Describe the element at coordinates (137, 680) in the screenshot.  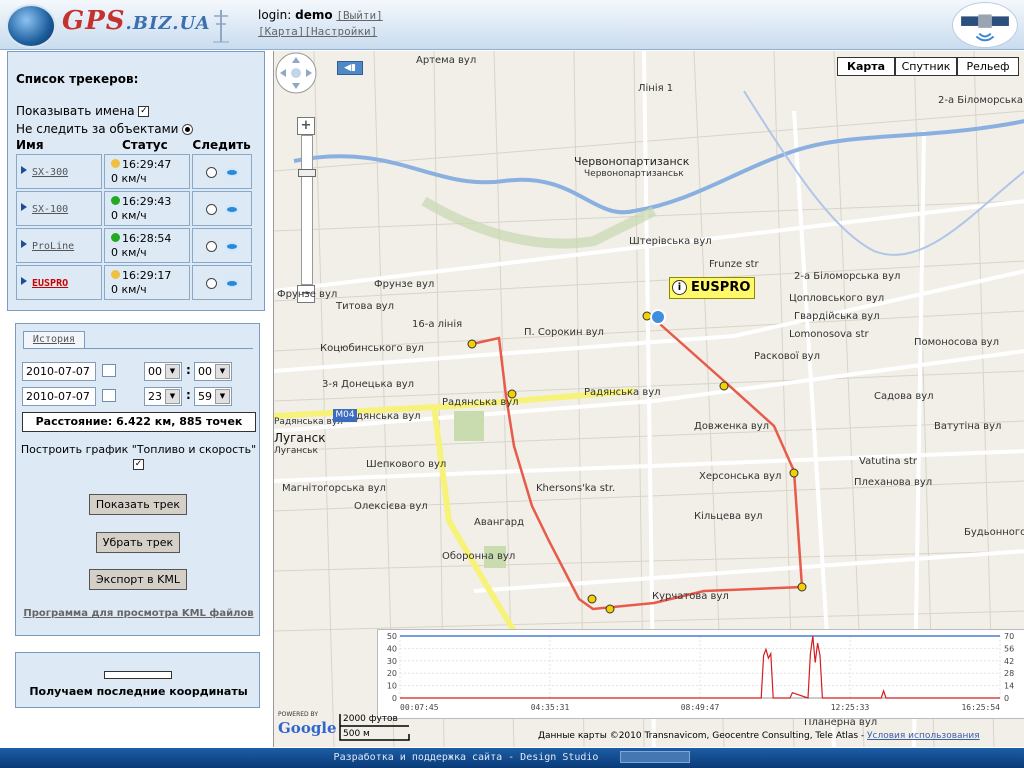
I see `status-panel: Получаем последние координаты` at that location.